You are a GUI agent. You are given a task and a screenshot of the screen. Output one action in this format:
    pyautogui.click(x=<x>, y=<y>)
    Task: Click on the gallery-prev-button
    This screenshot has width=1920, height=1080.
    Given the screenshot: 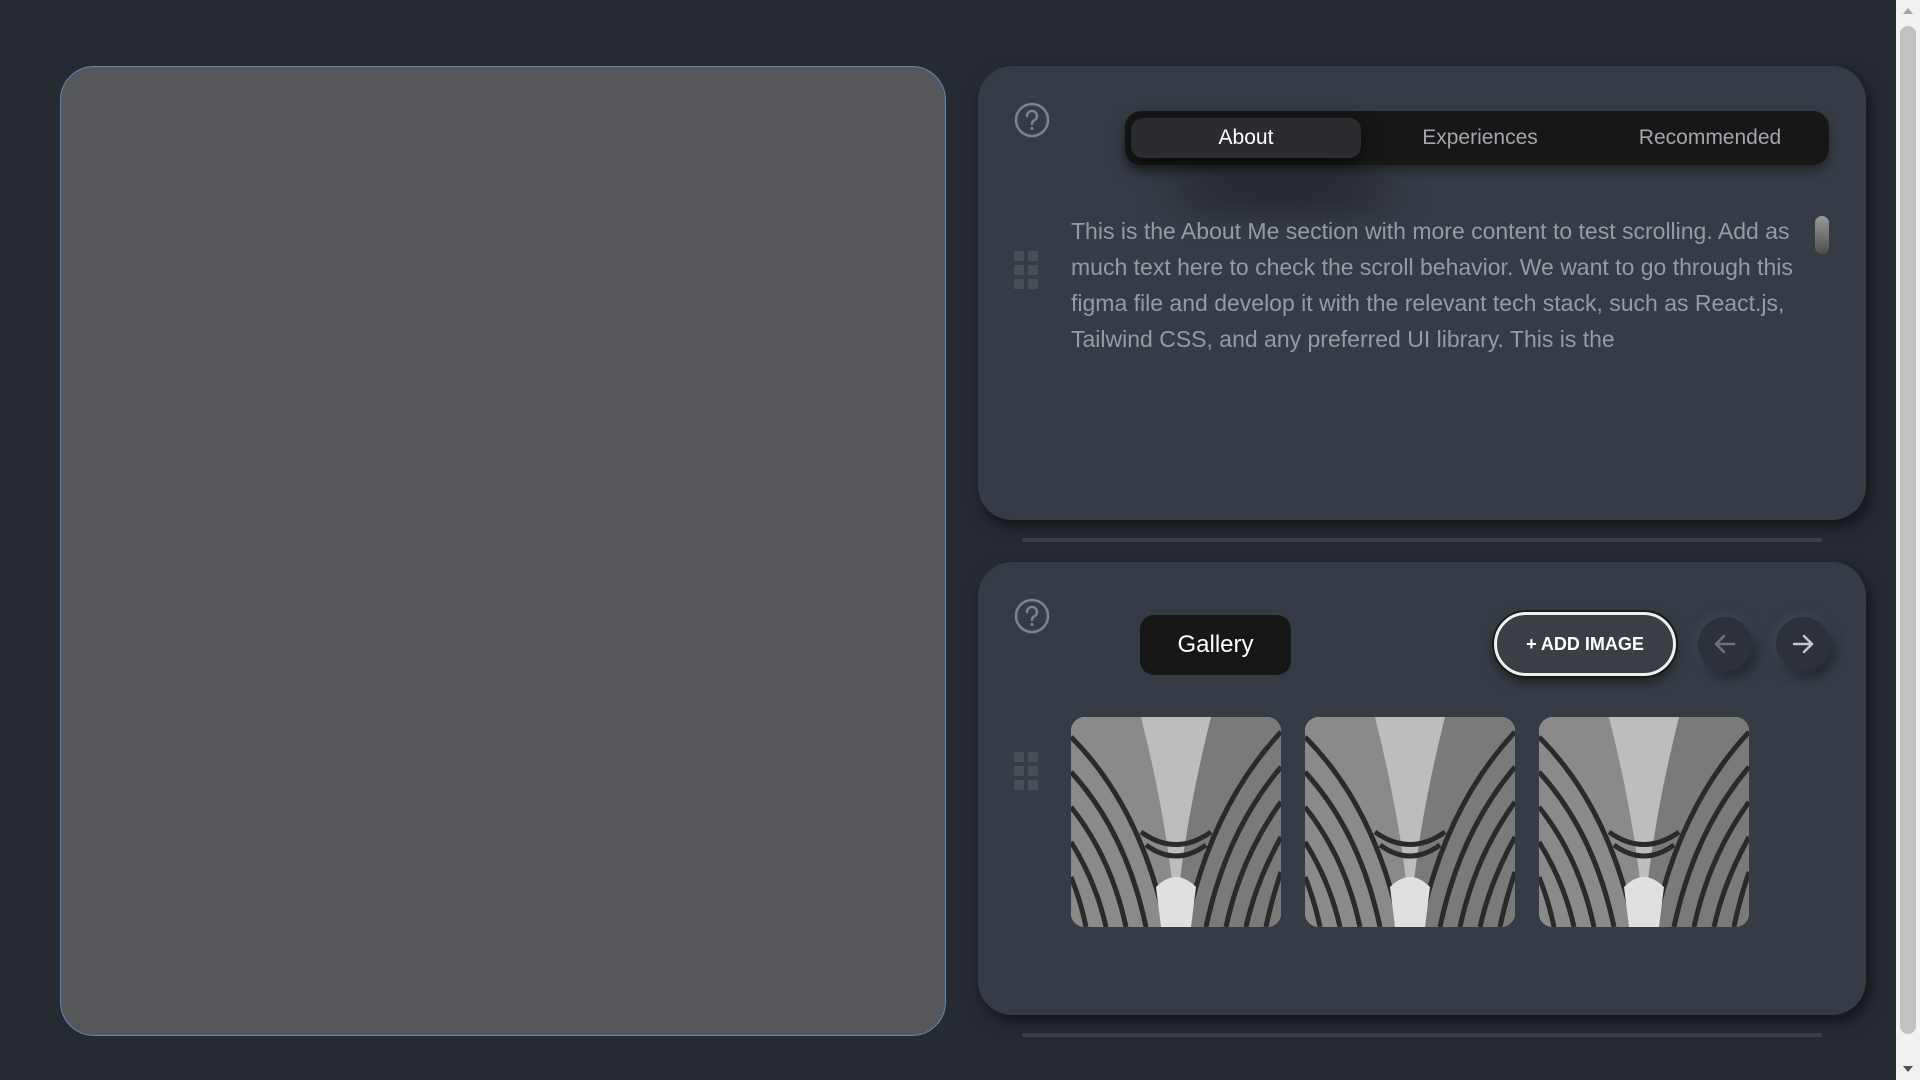 What is the action you would take?
    pyautogui.click(x=1725, y=644)
    